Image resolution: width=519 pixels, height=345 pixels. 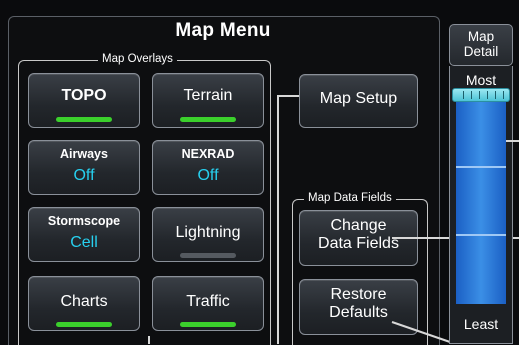 I want to click on map-detail-least-label: Least, so click(x=481, y=324).